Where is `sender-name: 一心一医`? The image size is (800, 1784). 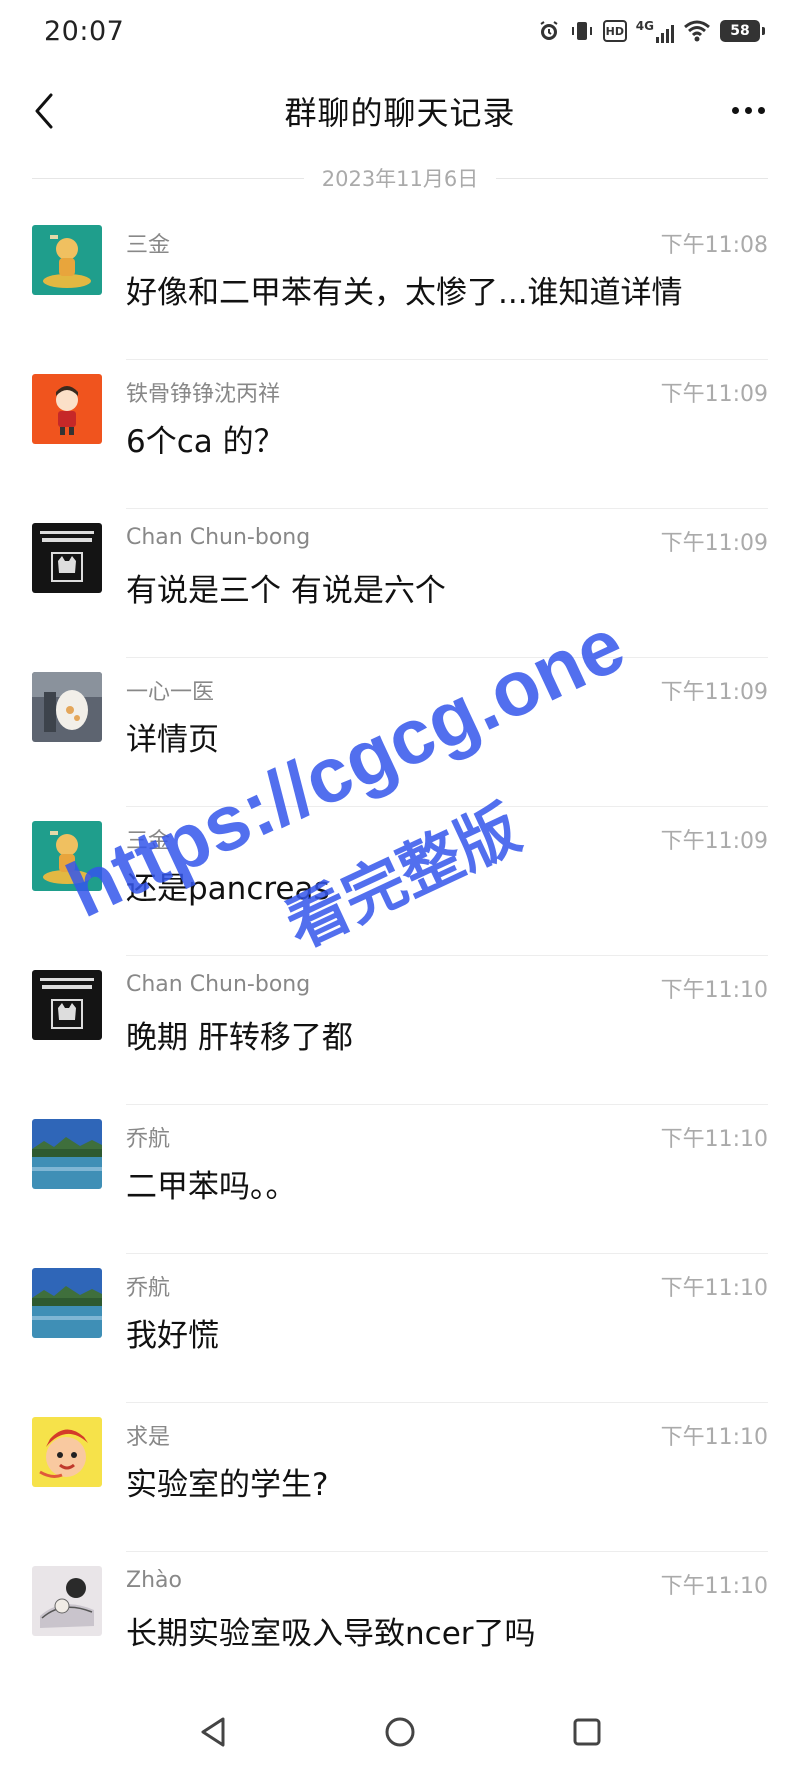
sender-name: 一心一医 is located at coordinates (170, 692).